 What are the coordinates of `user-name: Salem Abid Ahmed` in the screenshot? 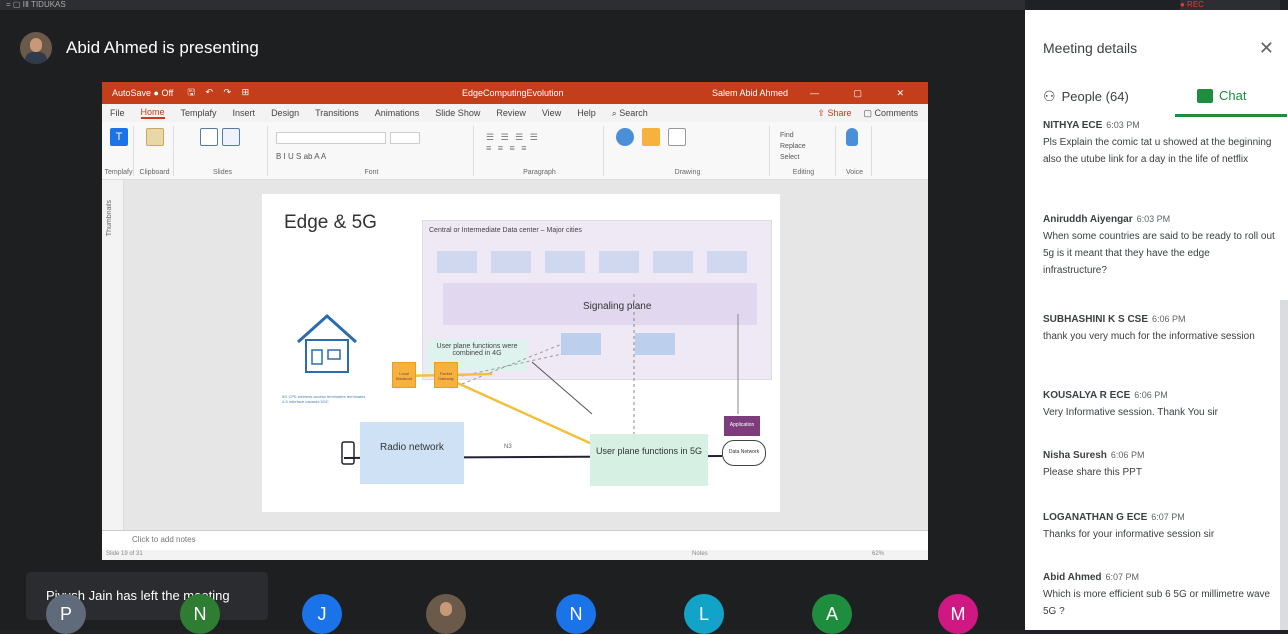 It's located at (750, 93).